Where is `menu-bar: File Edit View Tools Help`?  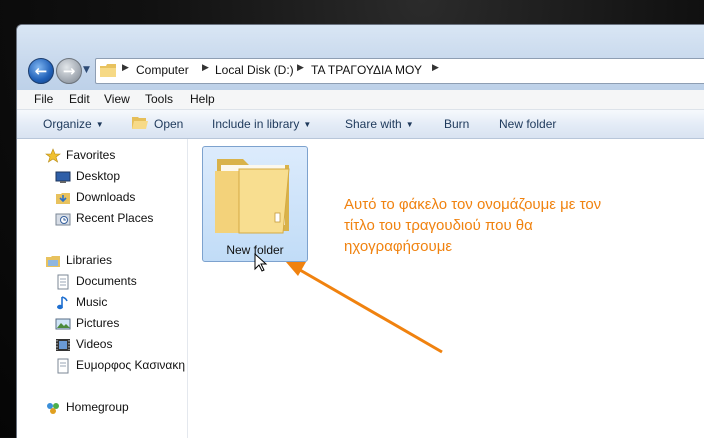 menu-bar: File Edit View Tools Help is located at coordinates (360, 100).